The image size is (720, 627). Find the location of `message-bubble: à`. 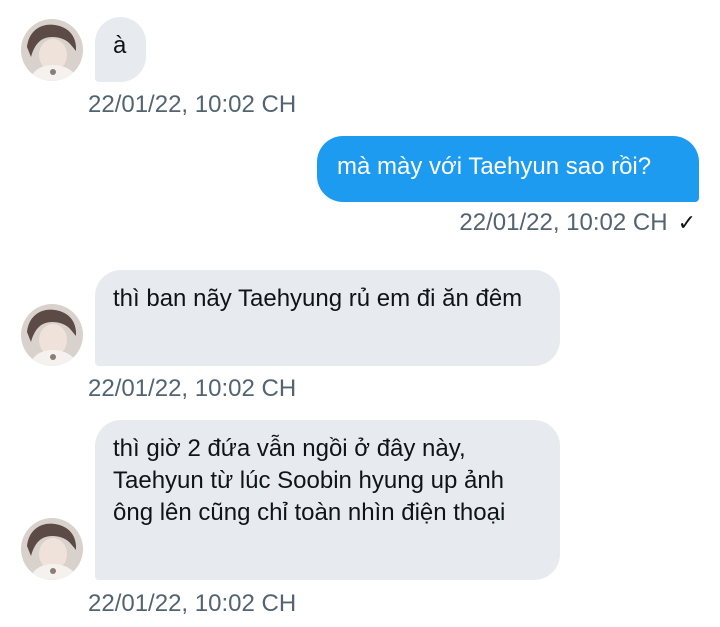

message-bubble: à is located at coordinates (120, 49).